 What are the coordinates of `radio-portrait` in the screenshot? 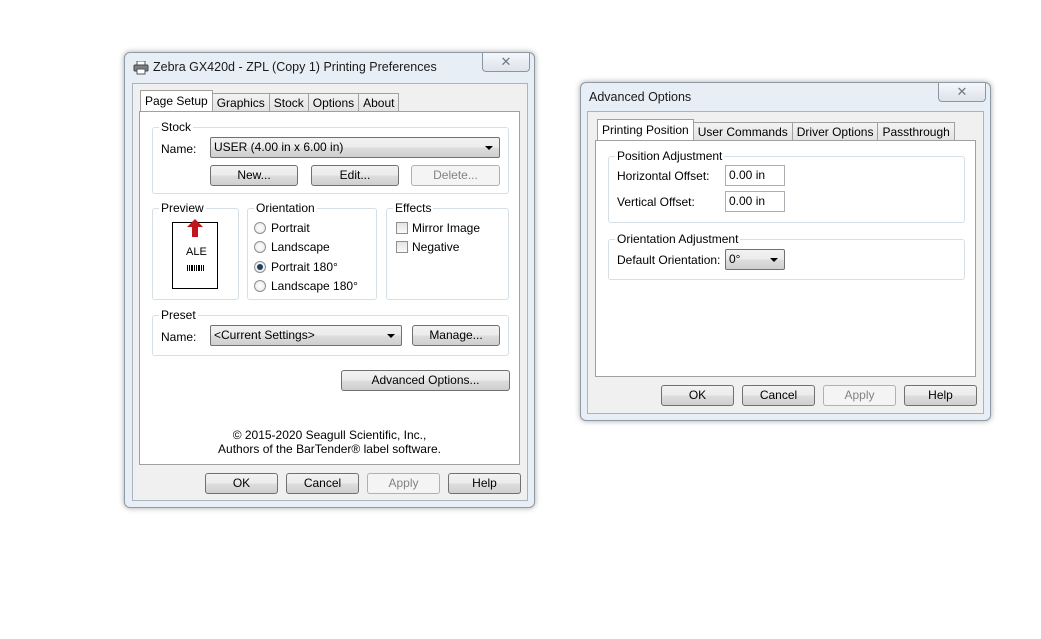 It's located at (260, 228).